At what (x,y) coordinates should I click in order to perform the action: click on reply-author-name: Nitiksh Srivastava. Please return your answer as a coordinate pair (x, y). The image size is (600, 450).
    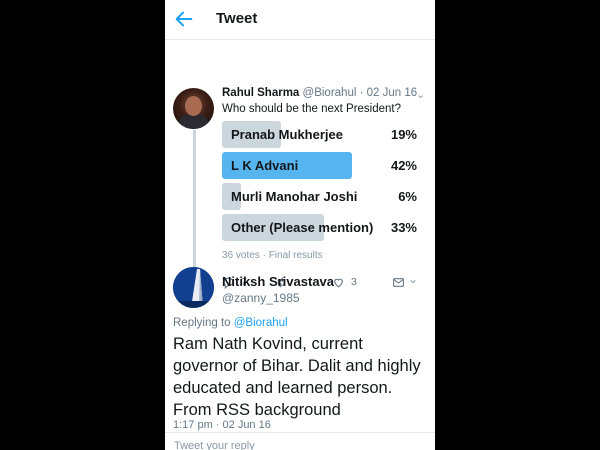
    Looking at the image, I should click on (278, 281).